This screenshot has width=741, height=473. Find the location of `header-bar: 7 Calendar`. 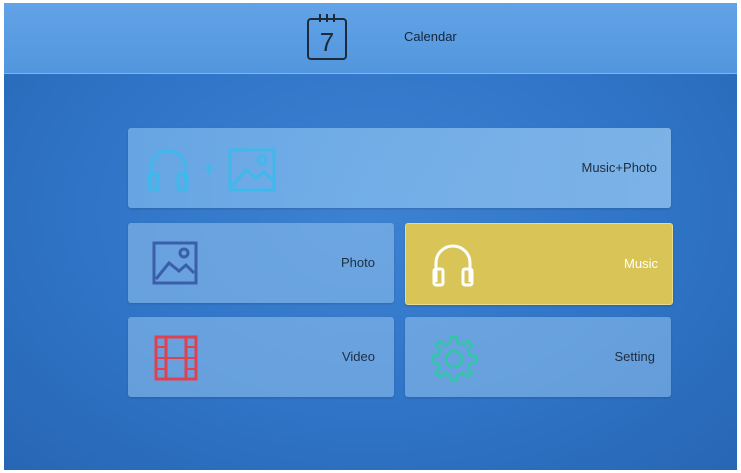

header-bar: 7 Calendar is located at coordinates (370, 38).